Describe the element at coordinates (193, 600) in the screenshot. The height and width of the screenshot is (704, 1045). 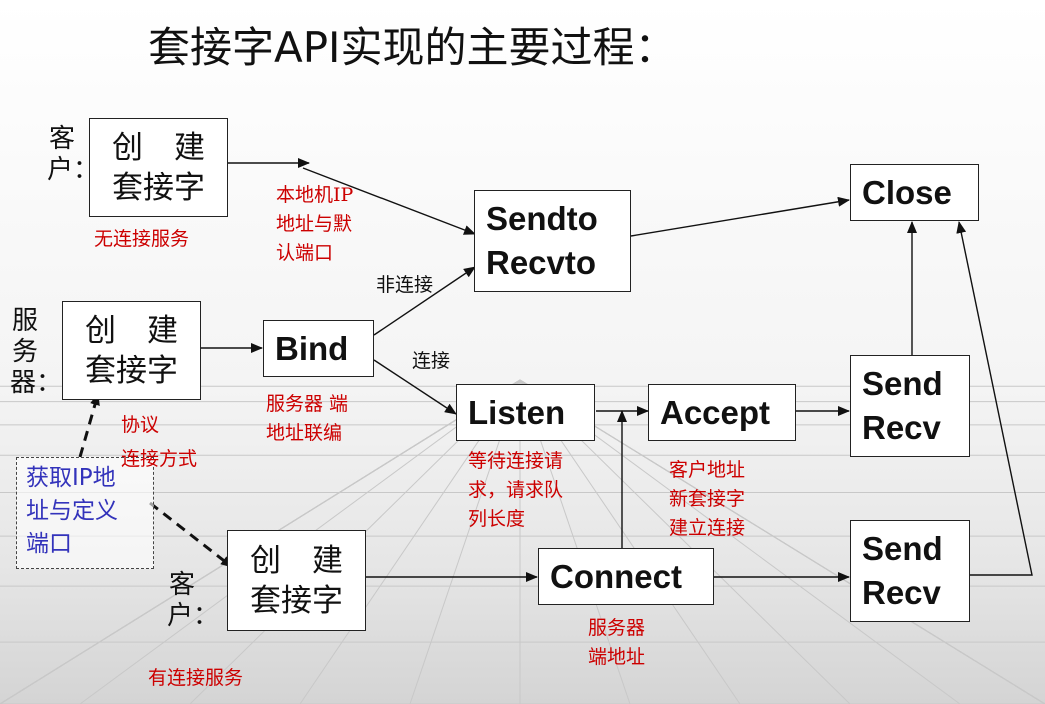
I see `role-label-client-bottom: 客户：` at that location.